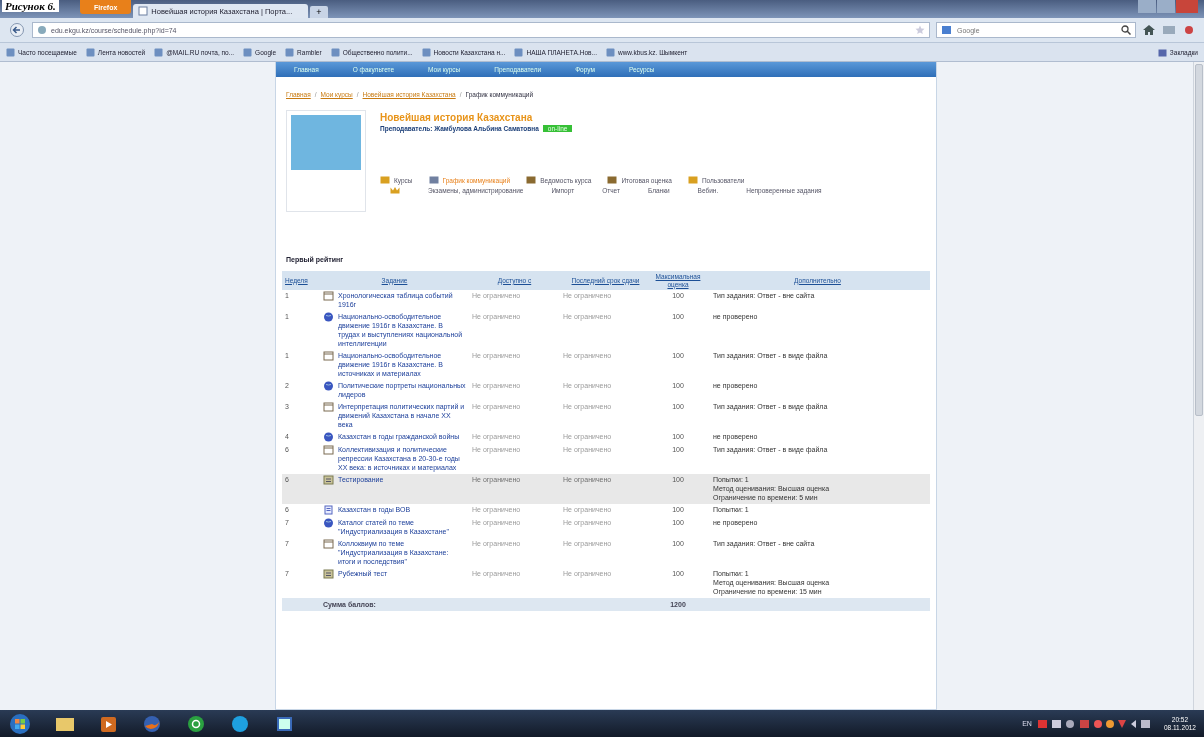 The width and height of the screenshot is (1204, 737). I want to click on back-icon, so click(17, 30).